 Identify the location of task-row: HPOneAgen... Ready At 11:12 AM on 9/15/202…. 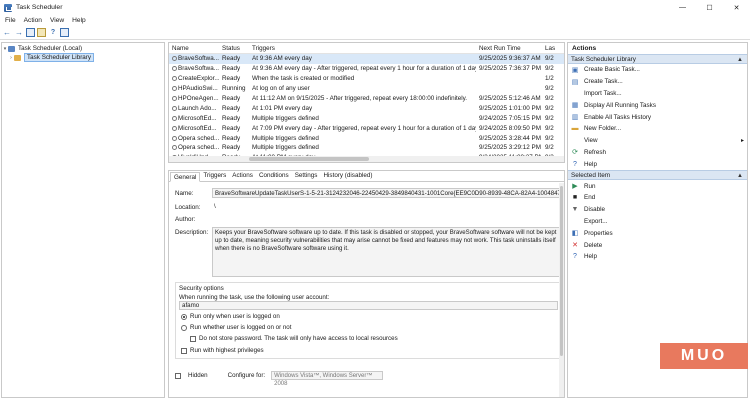
(366, 99).